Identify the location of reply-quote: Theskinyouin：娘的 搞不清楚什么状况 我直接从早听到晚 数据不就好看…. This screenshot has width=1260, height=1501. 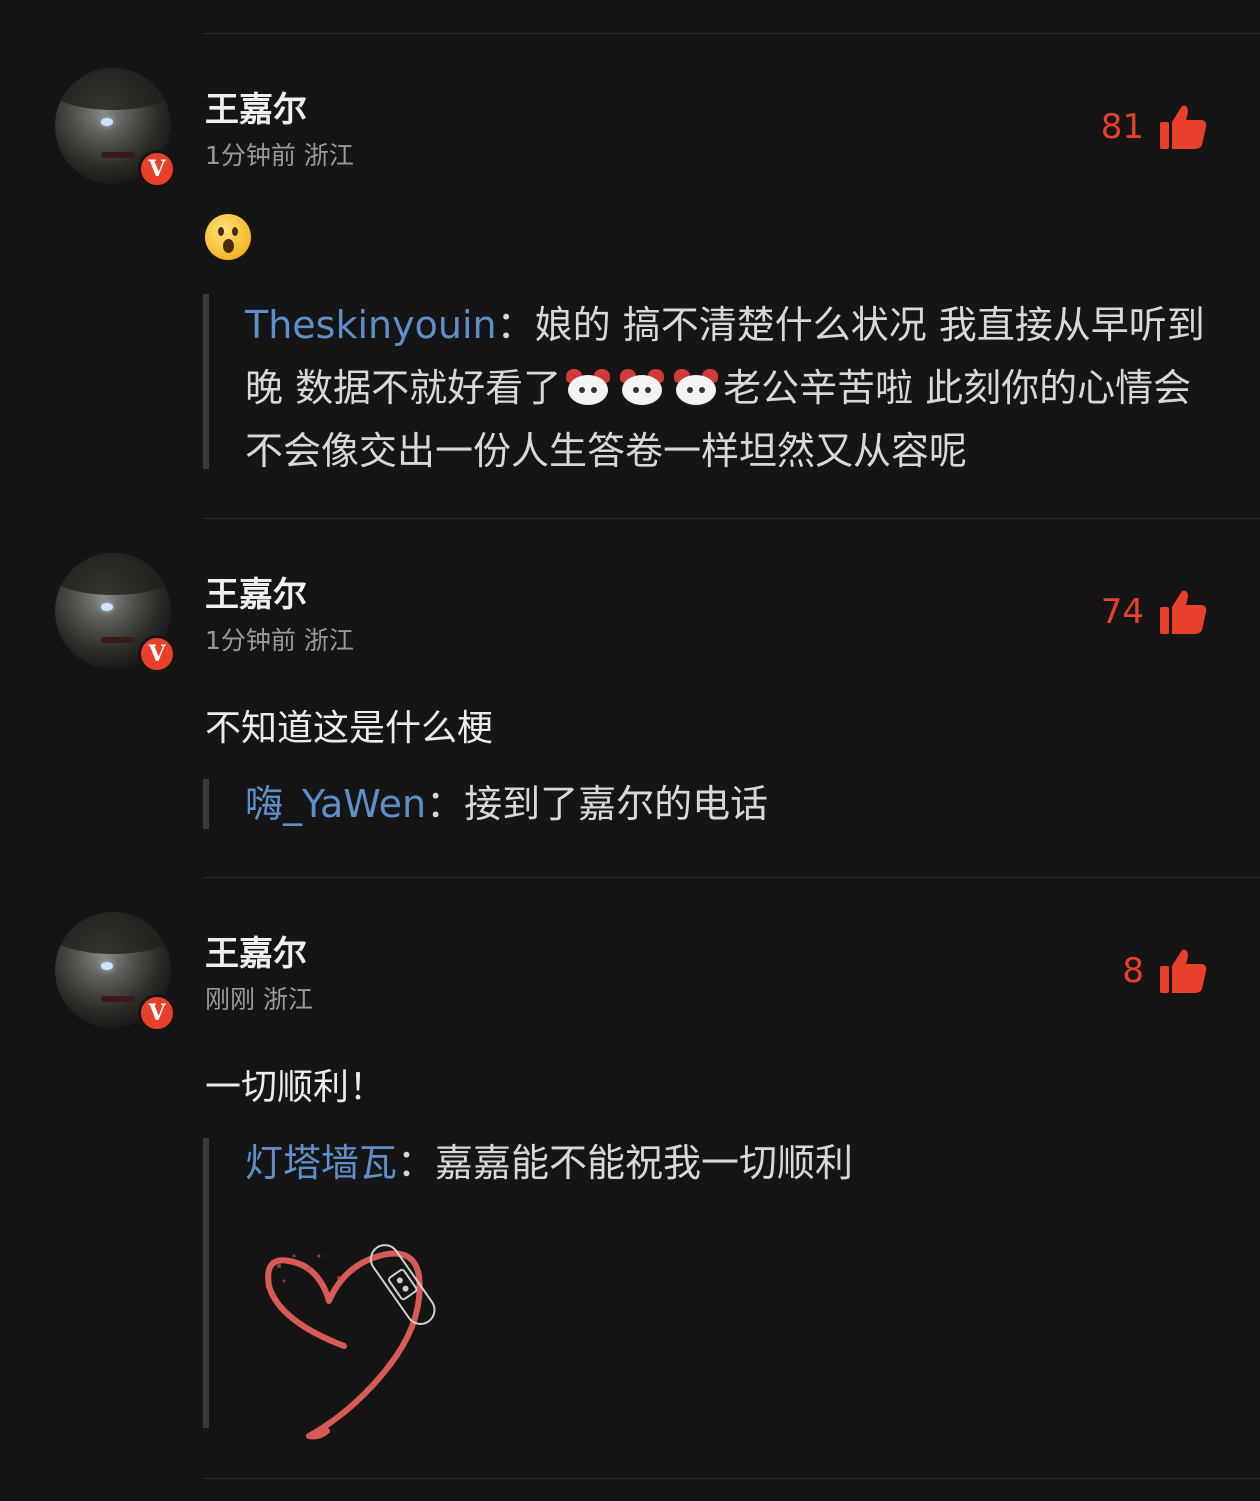
(711, 383).